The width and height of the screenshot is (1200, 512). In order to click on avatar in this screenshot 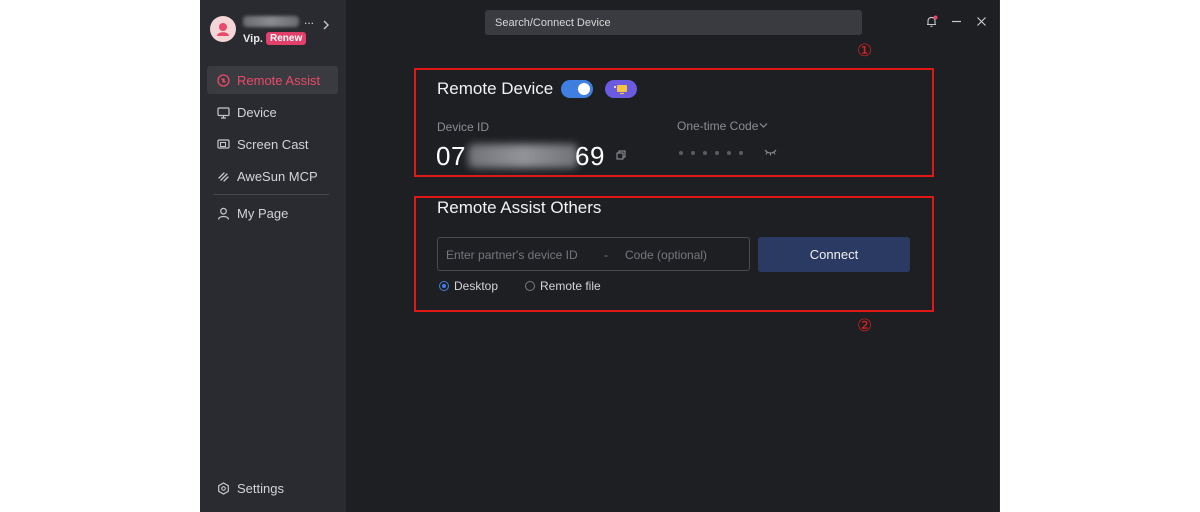, I will do `click(223, 29)`.